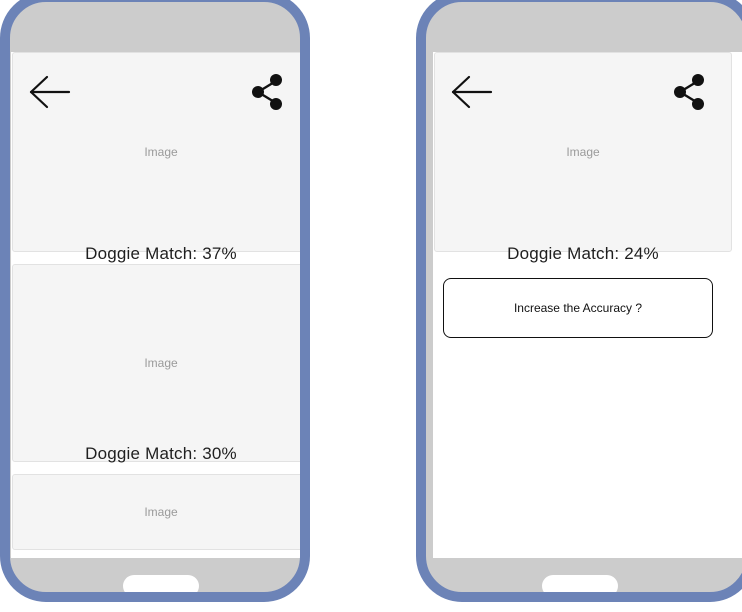 This screenshot has width=742, height=612. Describe the element at coordinates (161, 253) in the screenshot. I see `doggie-match-label: Doggie Match: 37%` at that location.